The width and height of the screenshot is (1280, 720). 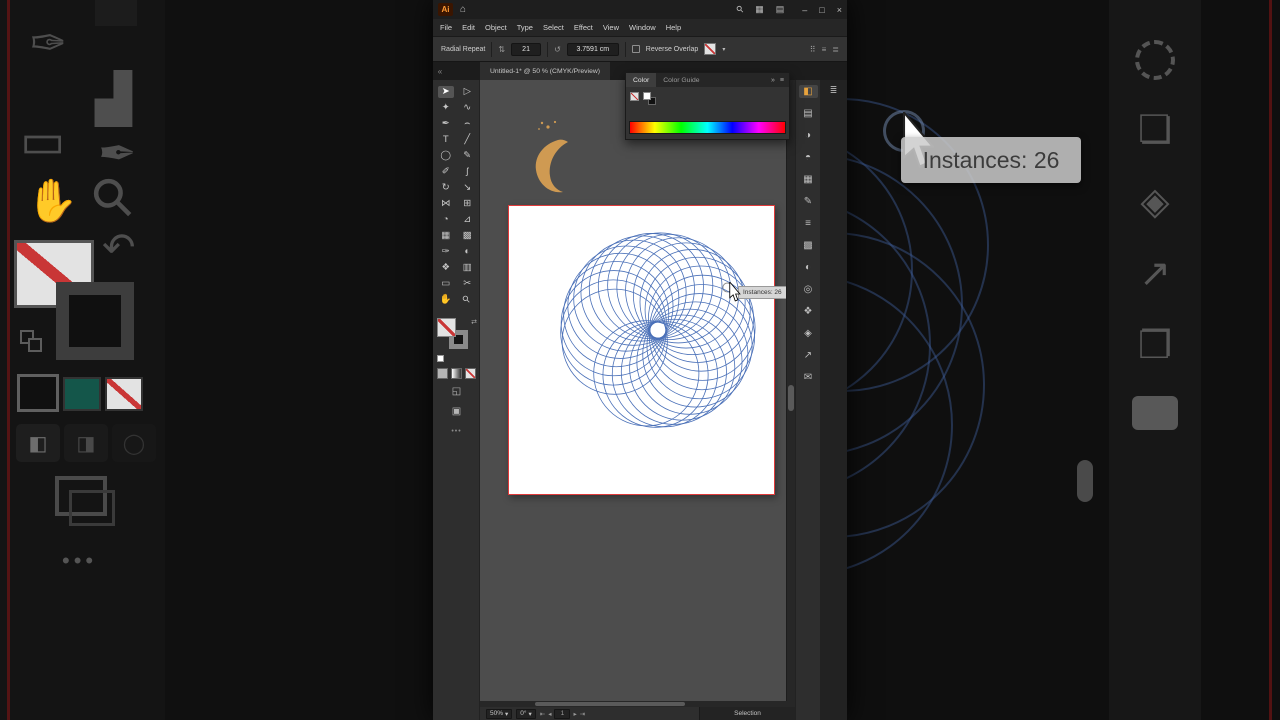 I want to click on libraries-panel-icon: ▤, so click(x=808, y=113).